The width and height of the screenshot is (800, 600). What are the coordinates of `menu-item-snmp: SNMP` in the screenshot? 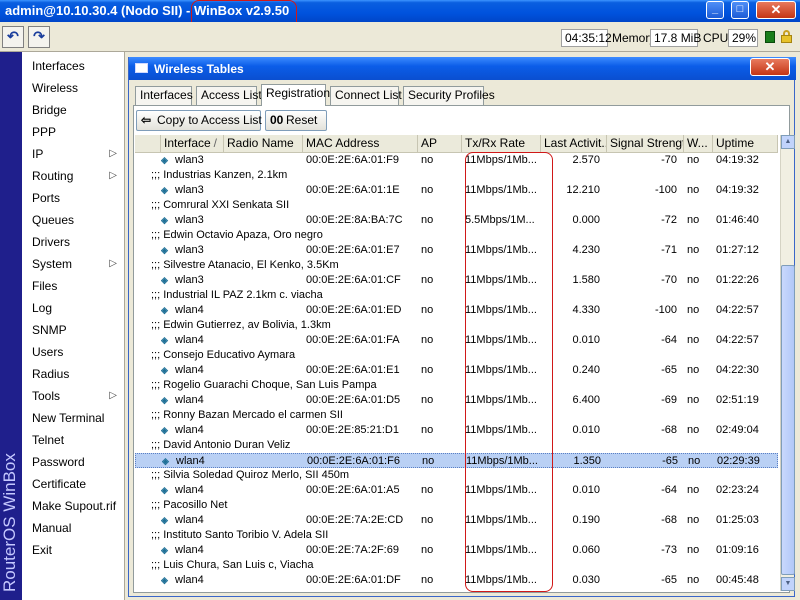 It's located at (73, 330).